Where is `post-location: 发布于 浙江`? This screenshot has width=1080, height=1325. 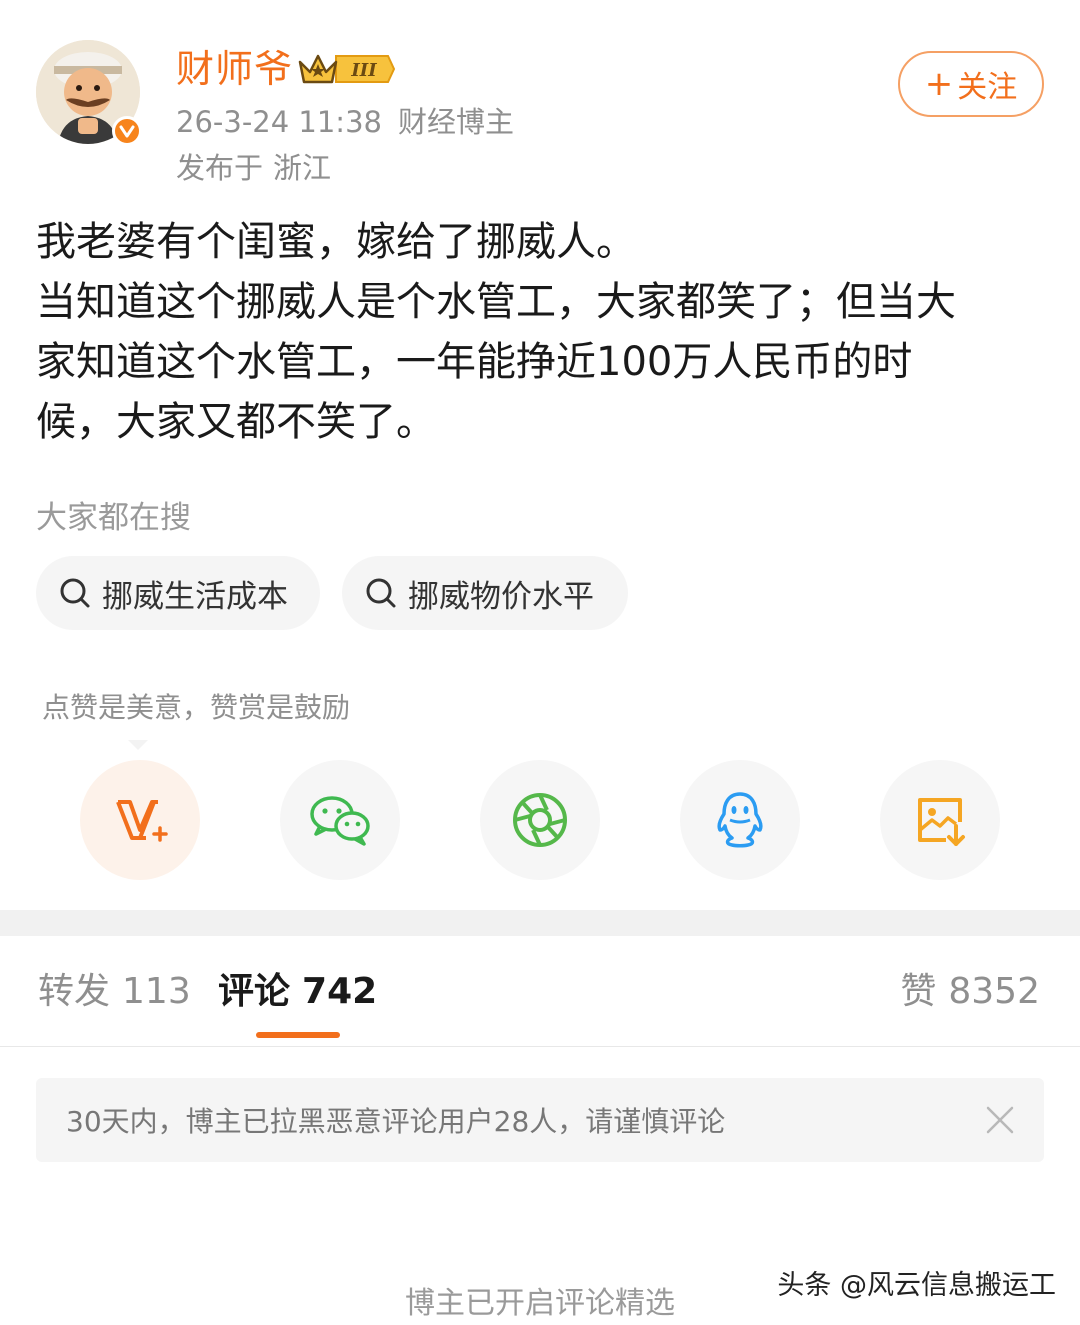
post-location: 发布于 浙江 is located at coordinates (253, 168).